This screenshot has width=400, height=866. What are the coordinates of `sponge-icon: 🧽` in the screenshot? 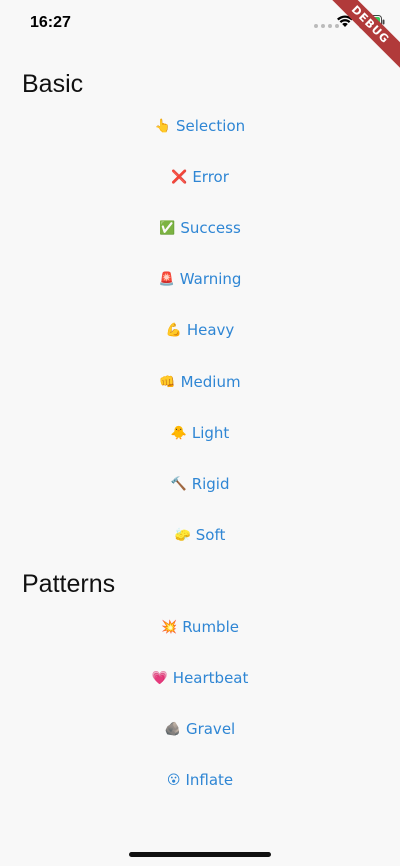 It's located at (182, 535).